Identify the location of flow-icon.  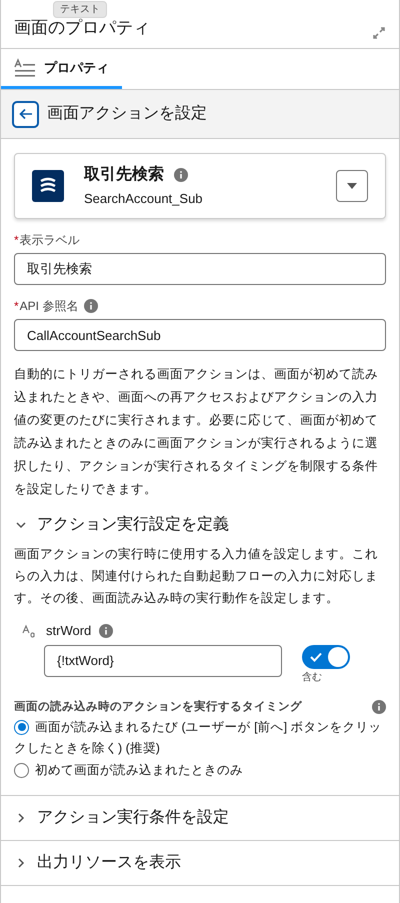
(48, 186).